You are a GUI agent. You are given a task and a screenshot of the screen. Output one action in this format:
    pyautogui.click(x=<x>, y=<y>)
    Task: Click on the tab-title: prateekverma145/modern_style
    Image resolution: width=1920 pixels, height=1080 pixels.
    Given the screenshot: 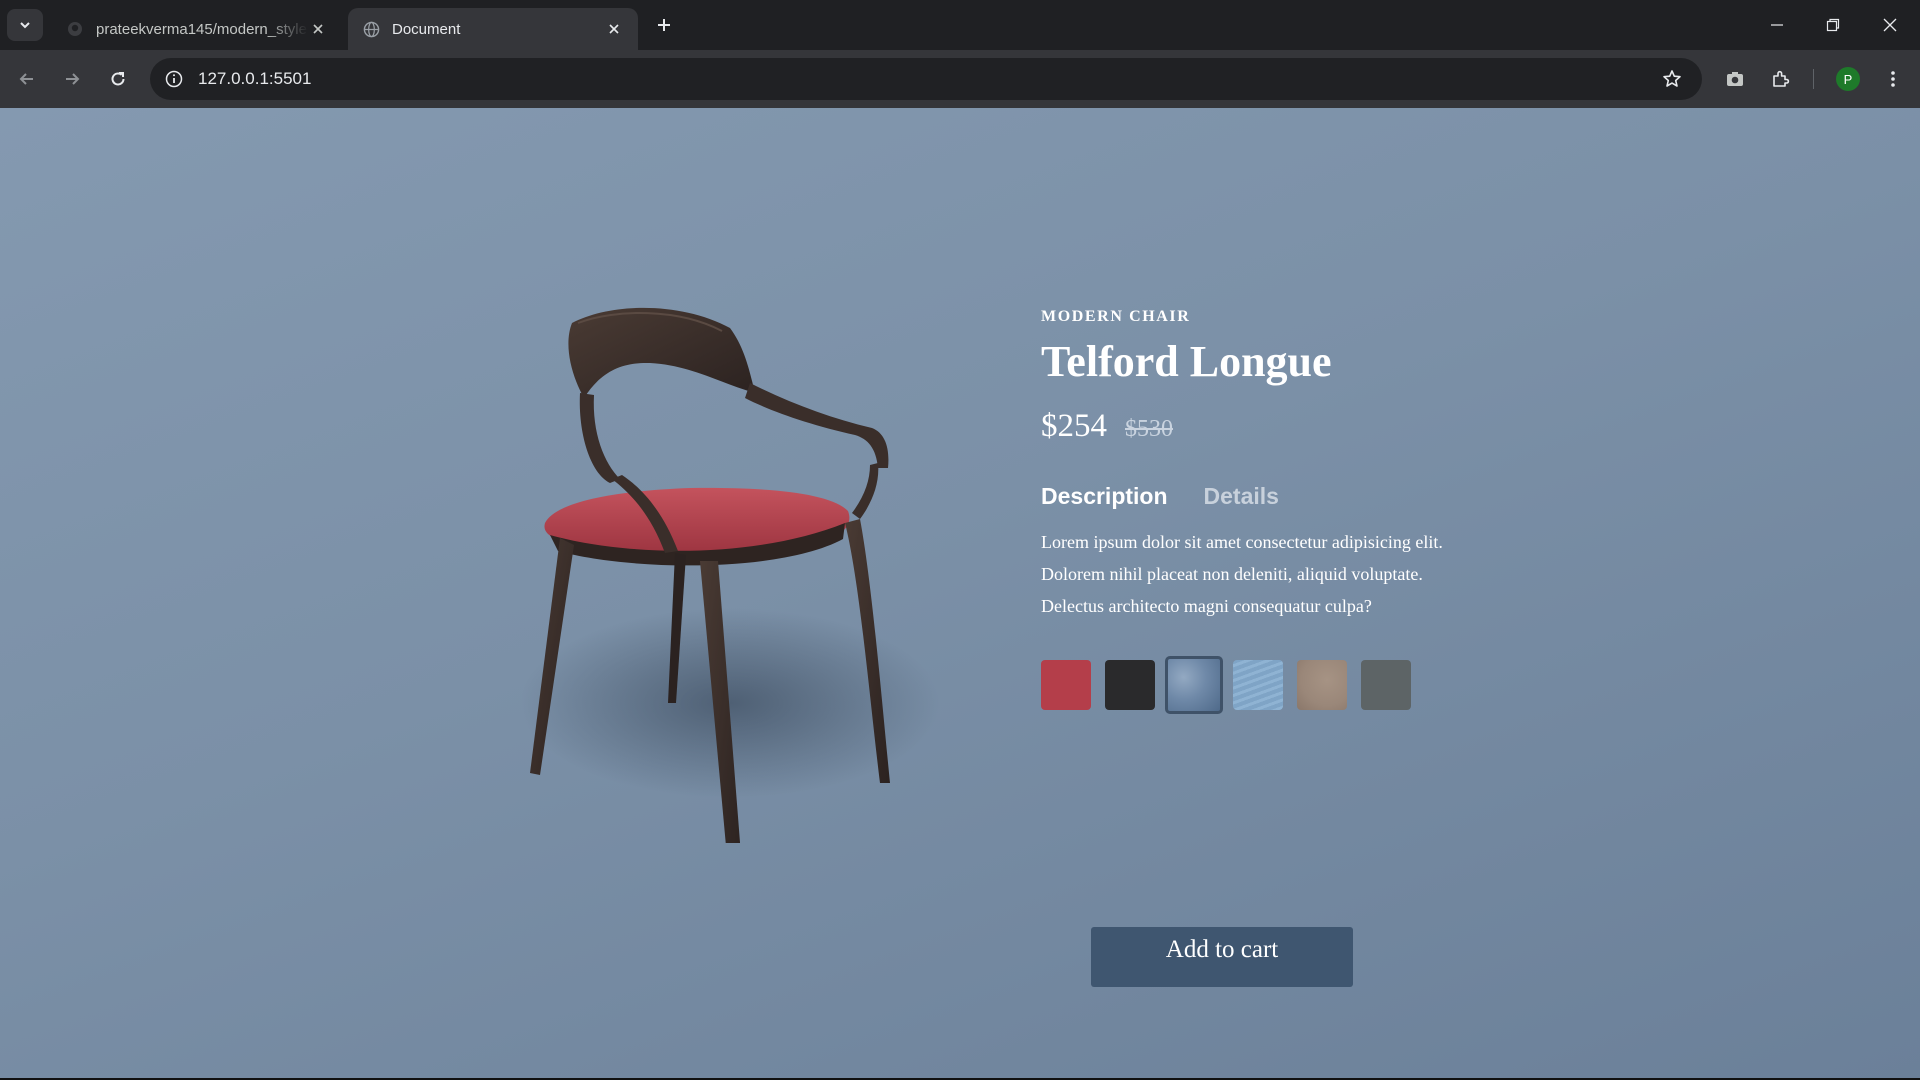 What is the action you would take?
    pyautogui.click(x=201, y=29)
    